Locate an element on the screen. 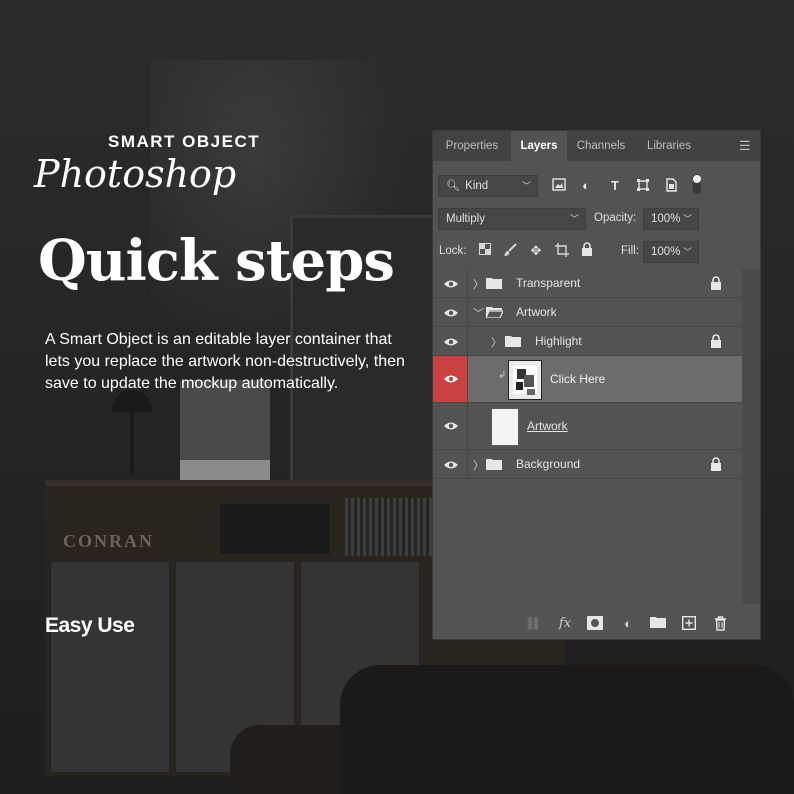 Image resolution: width=794 pixels, height=794 pixels. layer-row-highlight: 〉 Highlight is located at coordinates (587, 341).